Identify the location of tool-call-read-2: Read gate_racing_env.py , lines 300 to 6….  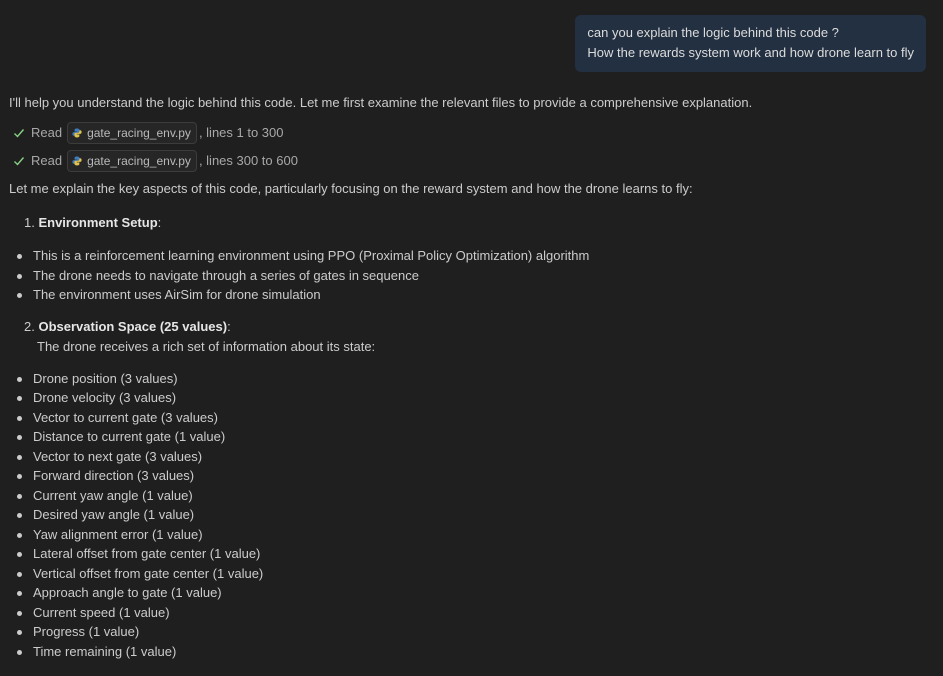
(470, 161).